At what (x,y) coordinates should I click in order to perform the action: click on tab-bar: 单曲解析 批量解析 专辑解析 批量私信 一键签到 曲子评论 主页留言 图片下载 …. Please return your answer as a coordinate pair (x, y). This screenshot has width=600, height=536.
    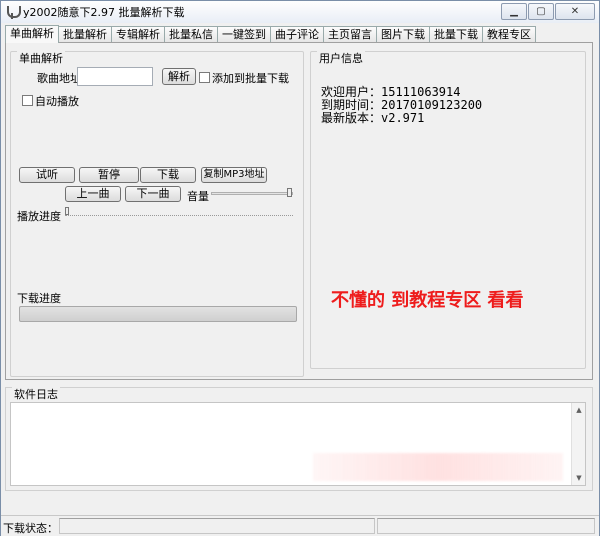
    Looking at the image, I should click on (270, 34).